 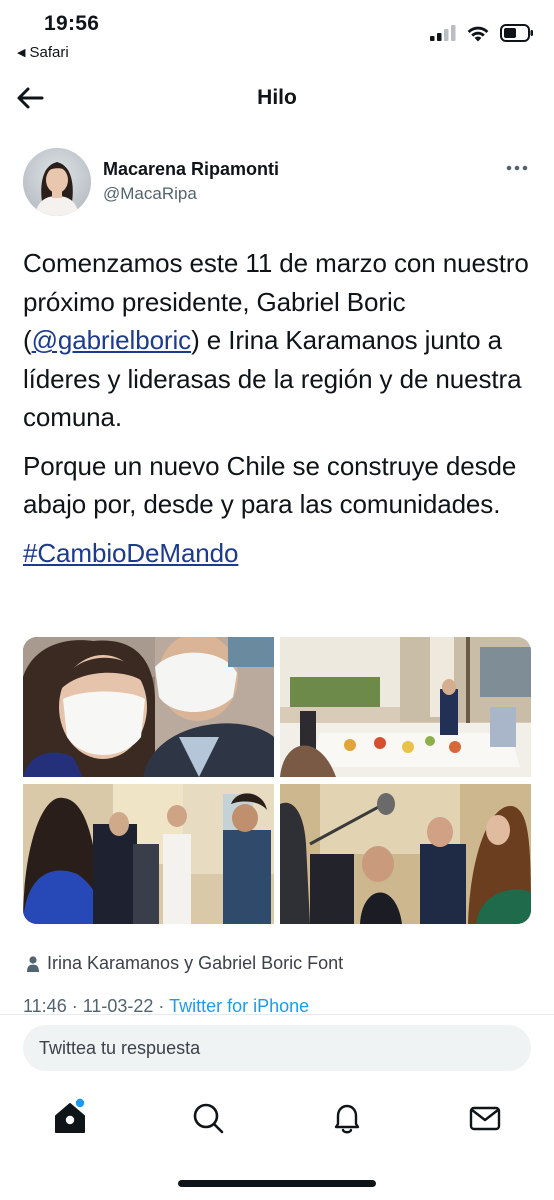 I want to click on tab-home, so click(x=70, y=1118).